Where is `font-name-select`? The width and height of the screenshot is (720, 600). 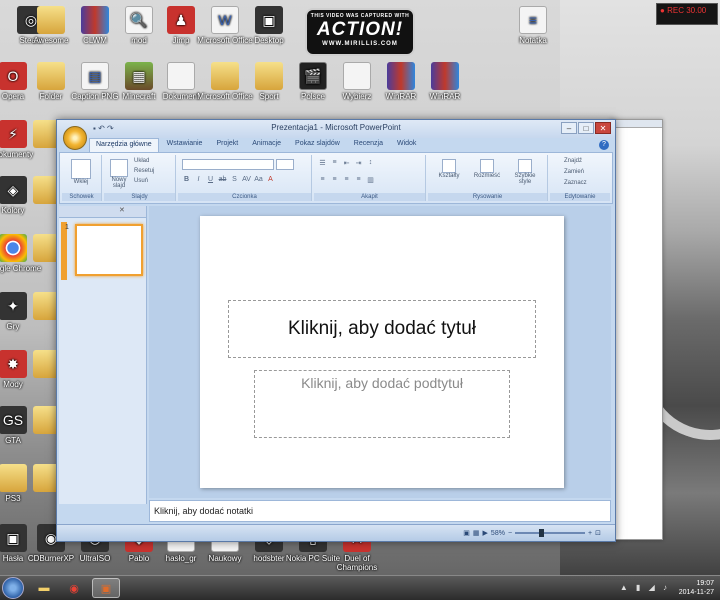 font-name-select is located at coordinates (228, 164).